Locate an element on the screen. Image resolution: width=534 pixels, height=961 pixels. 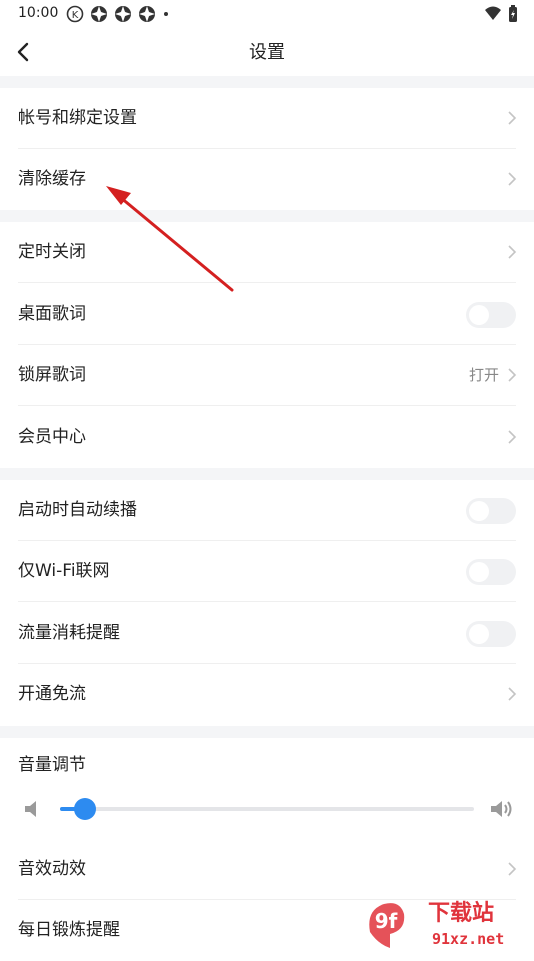
watermark-logo: 9f 下载站 91xz.net is located at coordinates (436, 924).